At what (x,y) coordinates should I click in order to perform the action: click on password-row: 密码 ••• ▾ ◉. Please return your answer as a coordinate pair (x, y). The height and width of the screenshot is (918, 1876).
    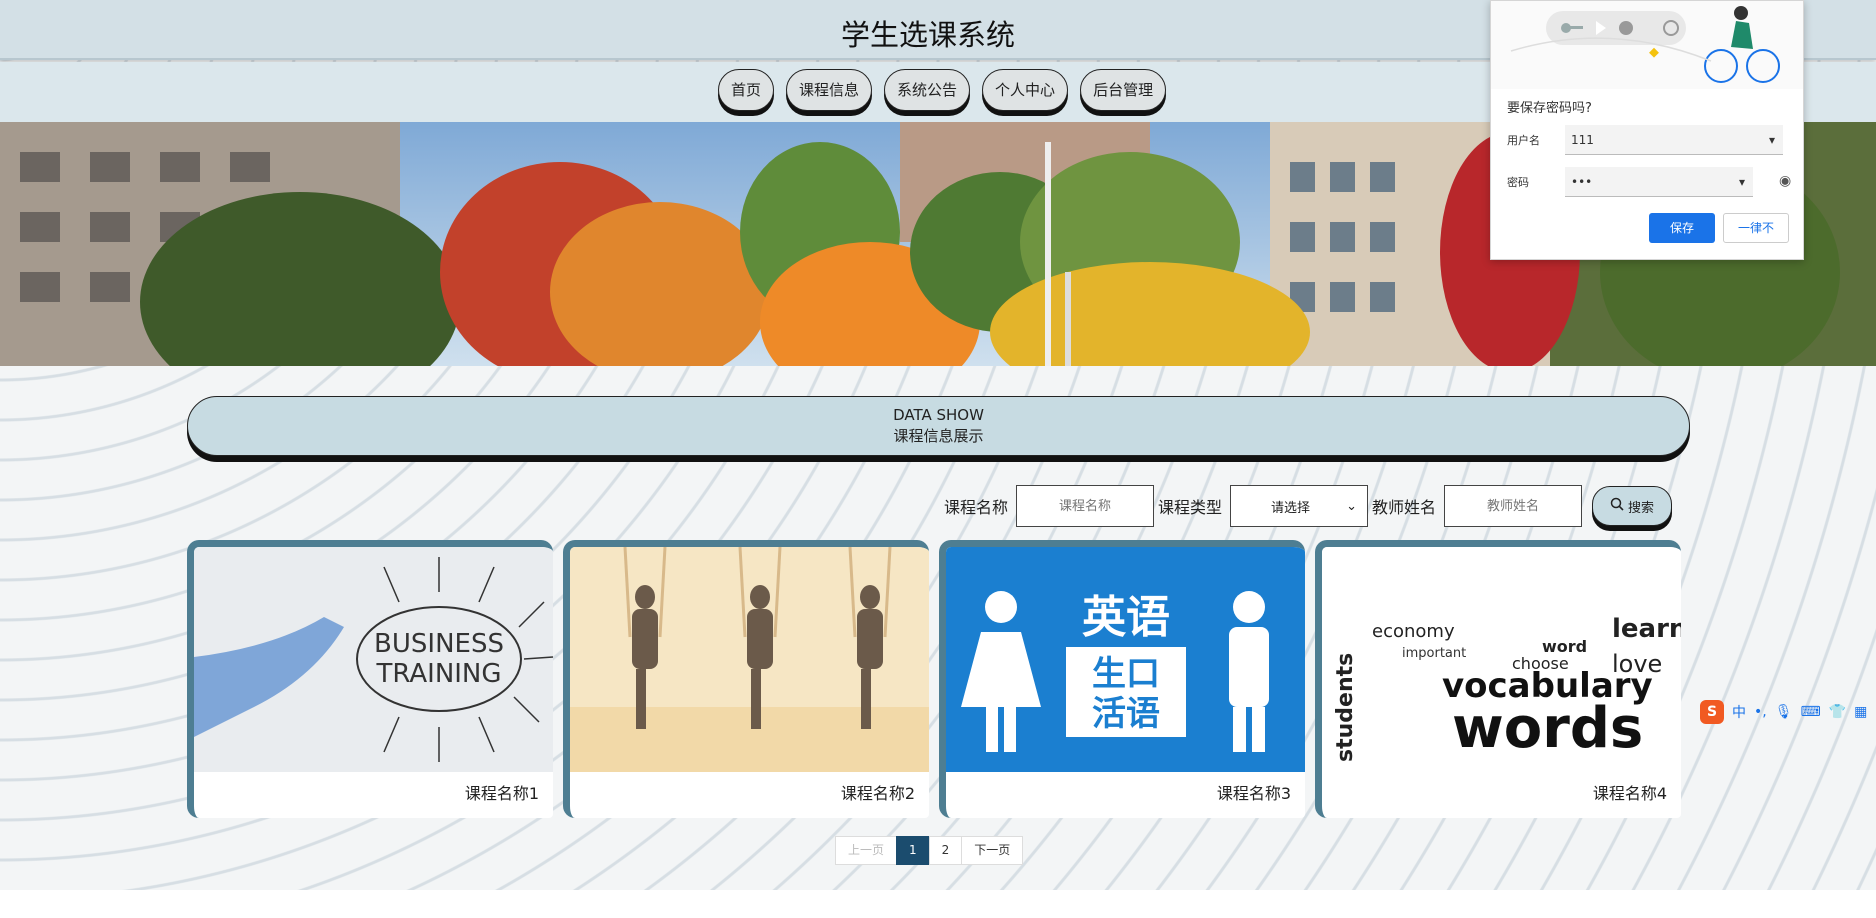
    Looking at the image, I should click on (1649, 182).